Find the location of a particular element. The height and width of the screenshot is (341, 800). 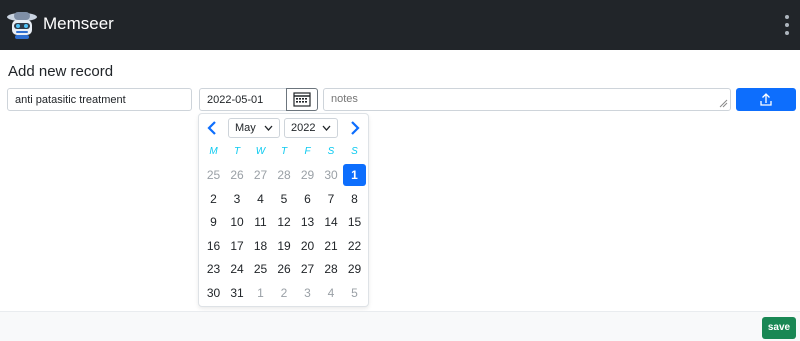

day-cell: 19 is located at coordinates (284, 246).